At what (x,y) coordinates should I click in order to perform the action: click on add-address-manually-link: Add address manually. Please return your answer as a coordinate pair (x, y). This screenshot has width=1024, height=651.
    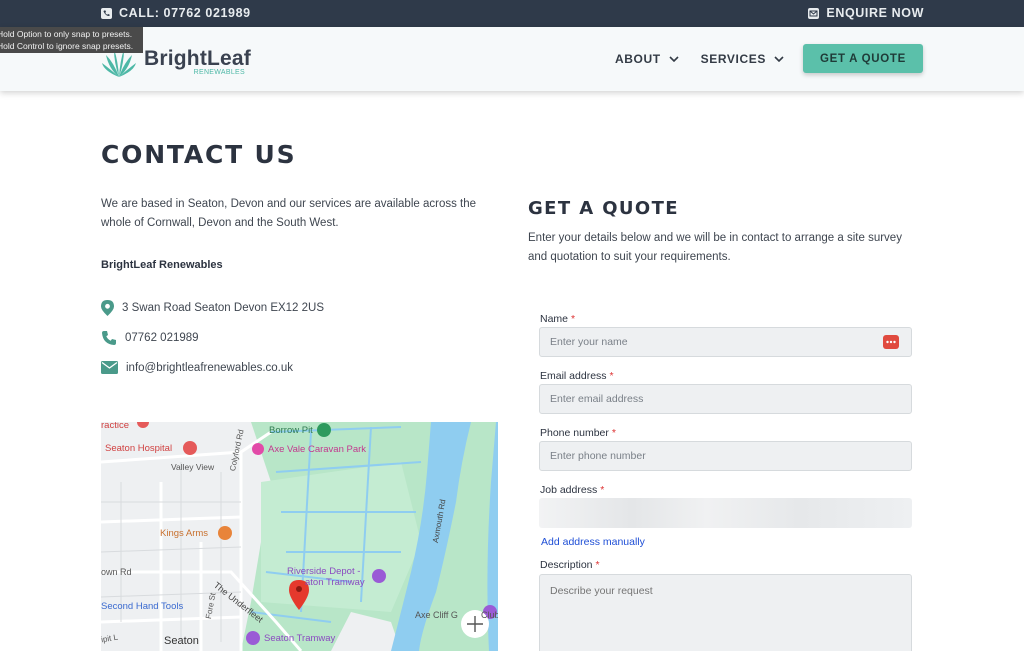
    Looking at the image, I should click on (593, 542).